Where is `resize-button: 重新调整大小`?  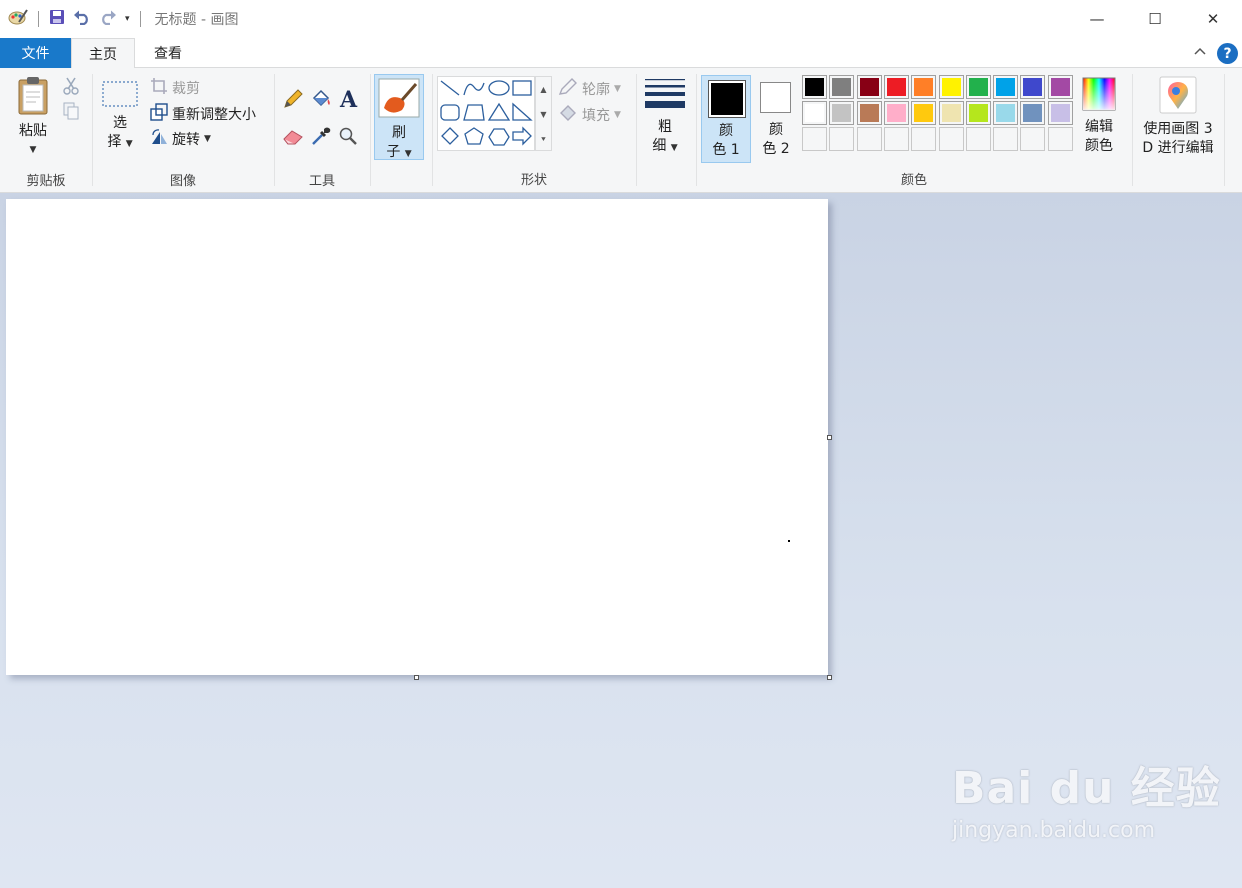
resize-button: 重新调整大小 is located at coordinates (203, 114).